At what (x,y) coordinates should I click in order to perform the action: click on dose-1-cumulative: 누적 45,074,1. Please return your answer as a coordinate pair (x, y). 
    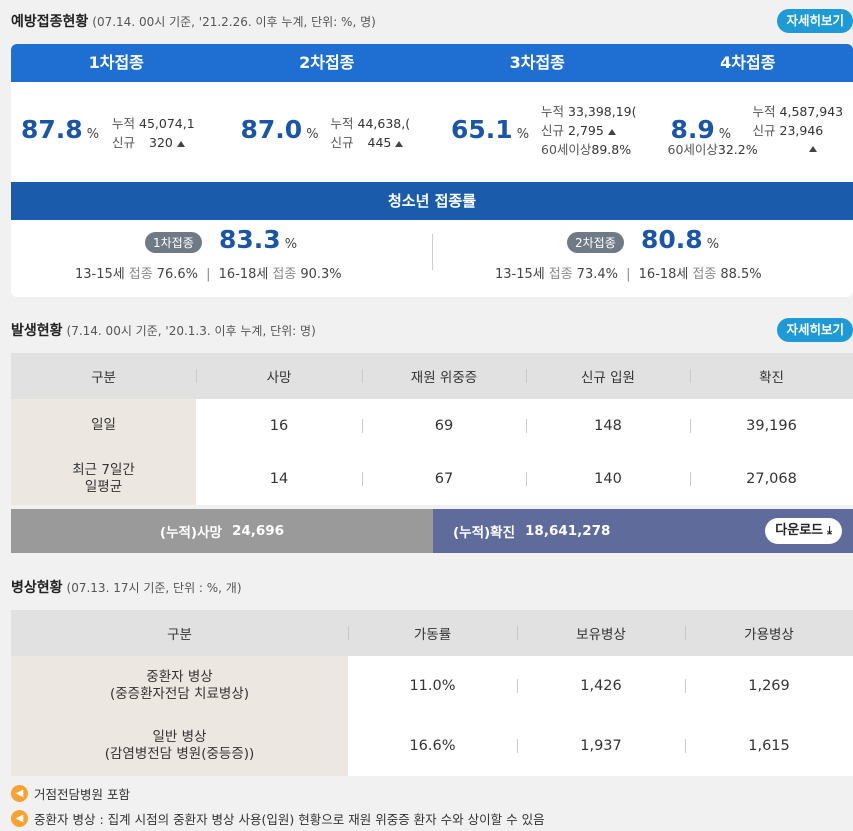
    Looking at the image, I should click on (153, 123).